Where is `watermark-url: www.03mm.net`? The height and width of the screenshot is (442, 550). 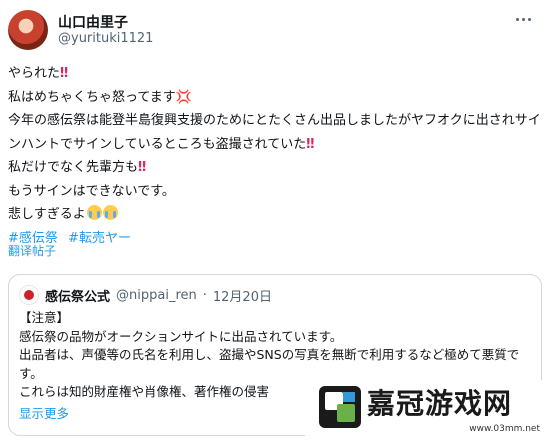 watermark-url: www.03mm.net is located at coordinates (504, 429).